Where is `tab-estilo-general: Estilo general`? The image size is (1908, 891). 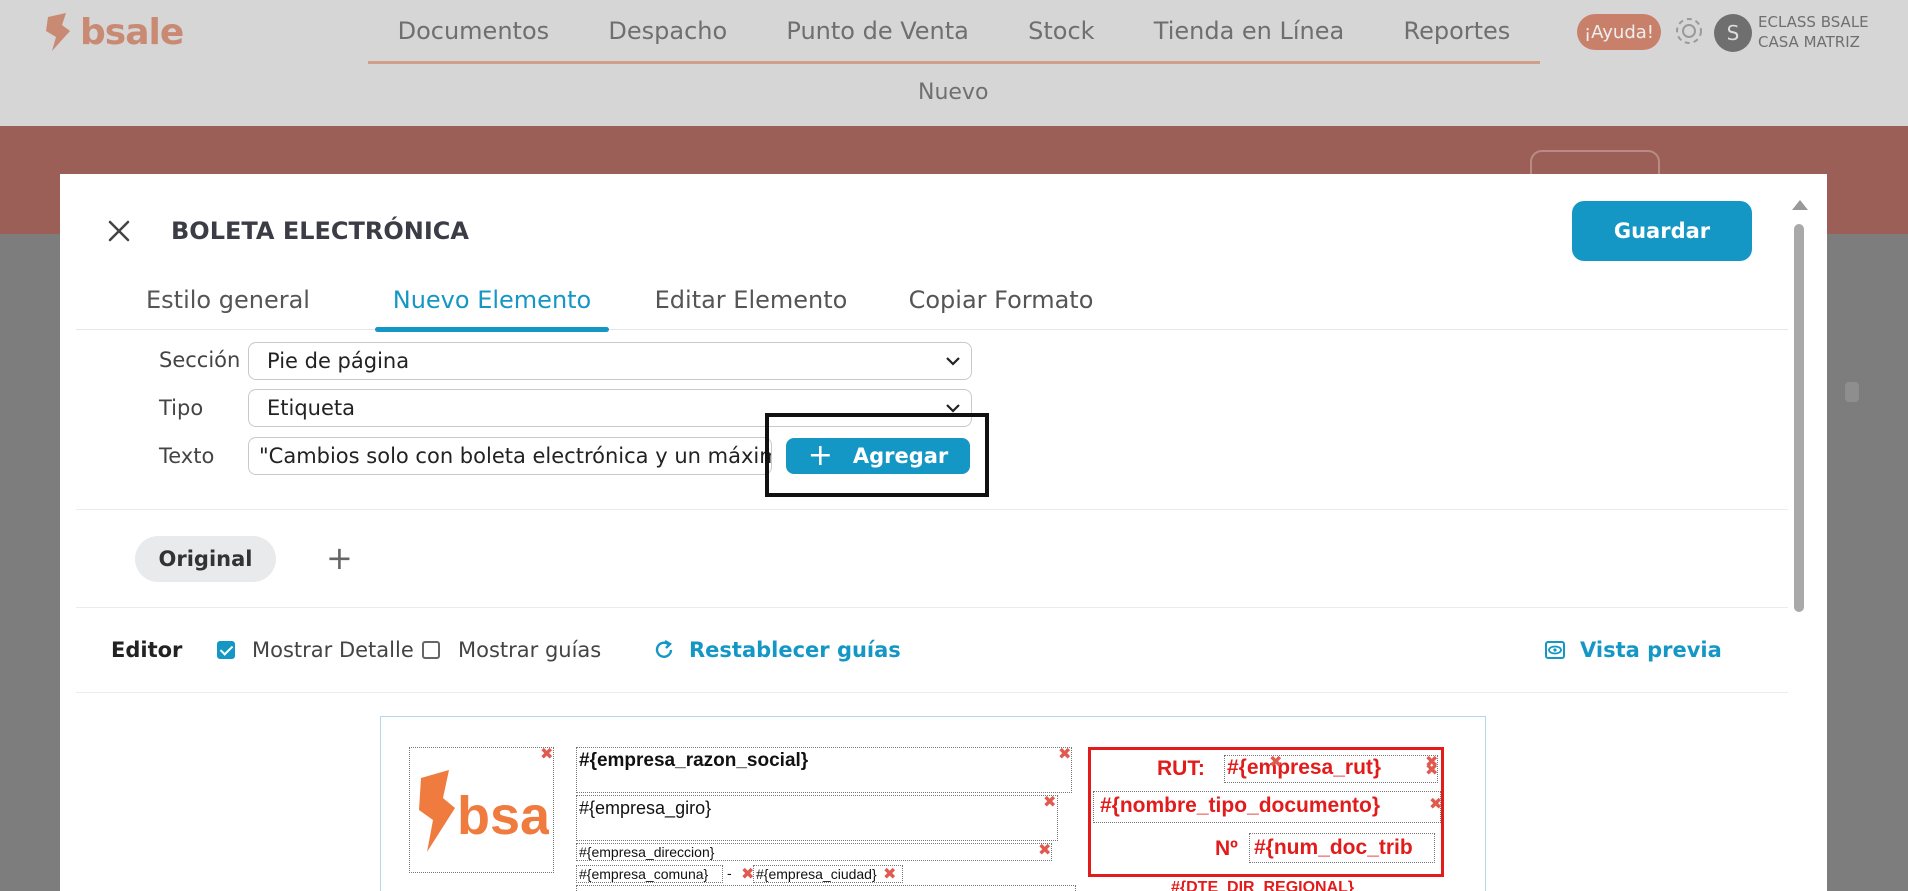
tab-estilo-general: Estilo general is located at coordinates (228, 299).